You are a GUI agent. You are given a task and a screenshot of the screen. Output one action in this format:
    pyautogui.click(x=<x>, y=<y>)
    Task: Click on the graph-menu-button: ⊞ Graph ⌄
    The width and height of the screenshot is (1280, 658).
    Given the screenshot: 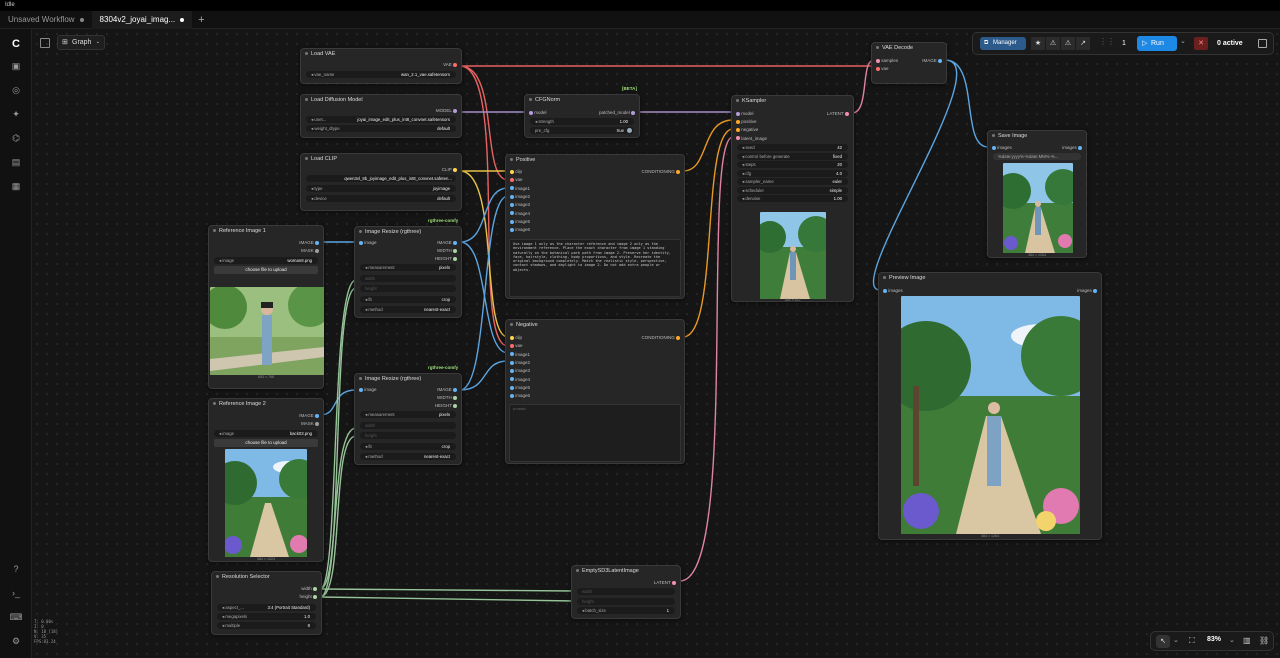 What is the action you would take?
    pyautogui.click(x=81, y=42)
    